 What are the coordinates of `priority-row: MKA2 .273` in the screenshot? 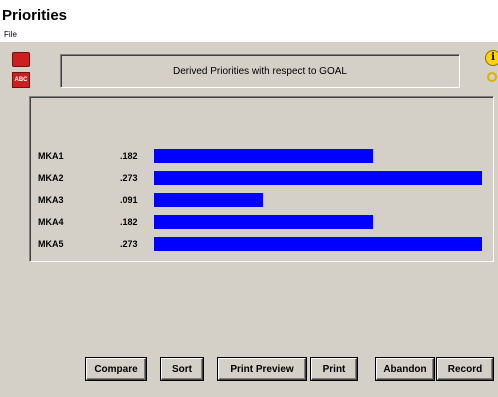 It's located at (261, 178).